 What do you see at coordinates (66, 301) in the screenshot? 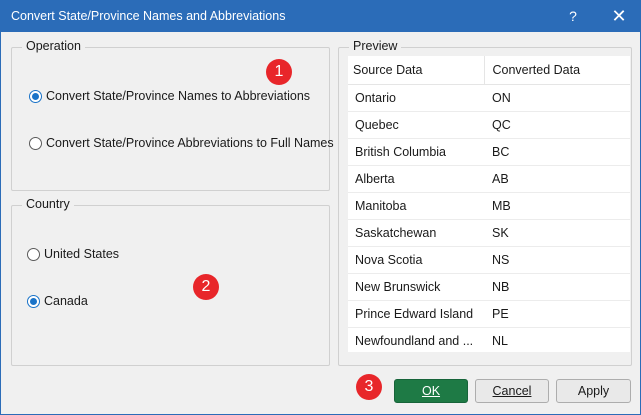
I see `radio-label: Canada` at bounding box center [66, 301].